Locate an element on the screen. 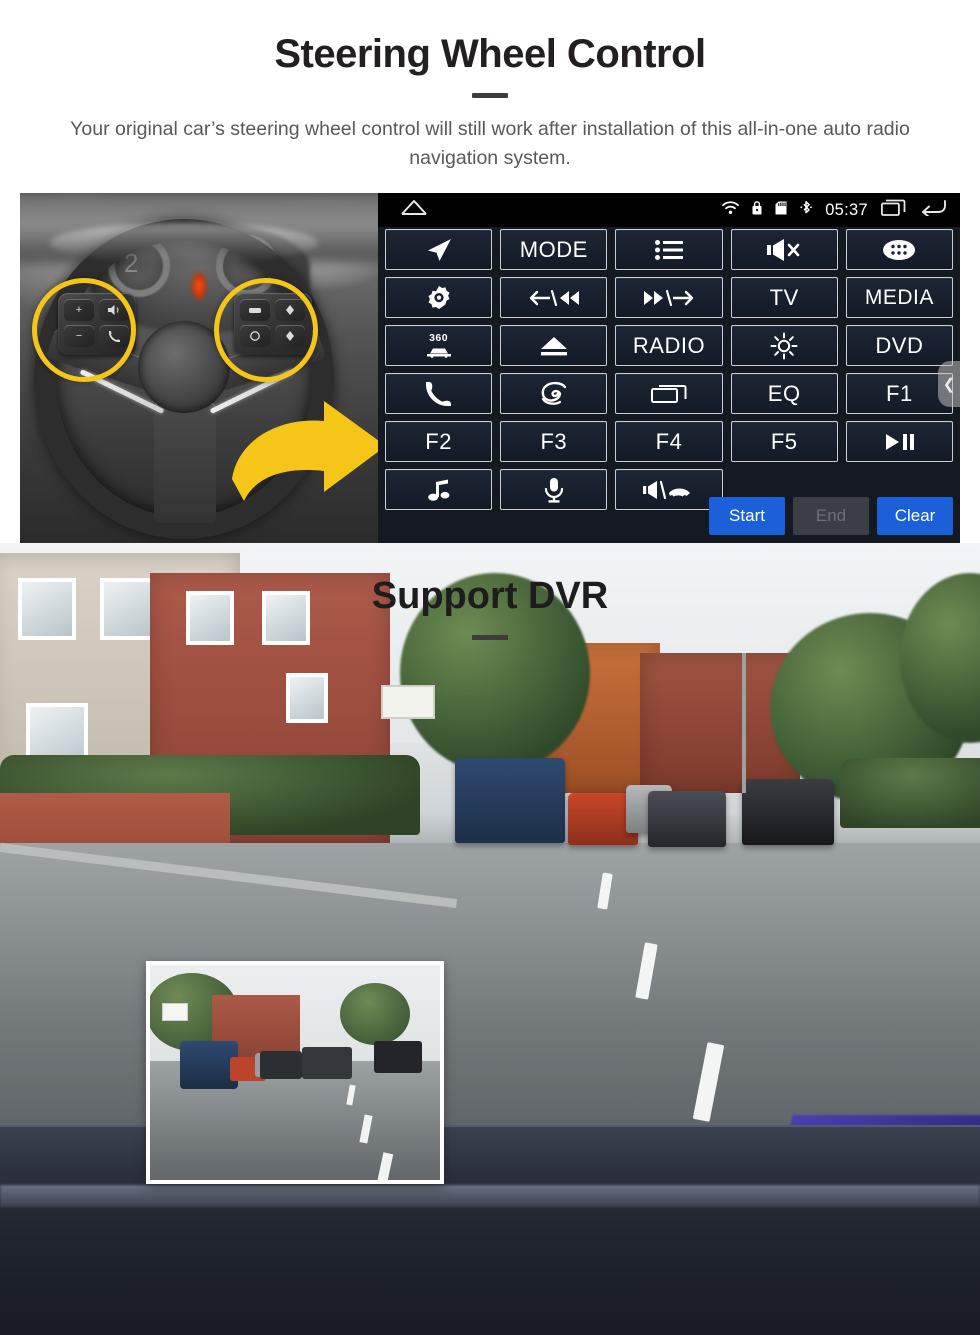 Image resolution: width=980 pixels, height=1335 pixels. apps-grid-icon is located at coordinates (899, 249).